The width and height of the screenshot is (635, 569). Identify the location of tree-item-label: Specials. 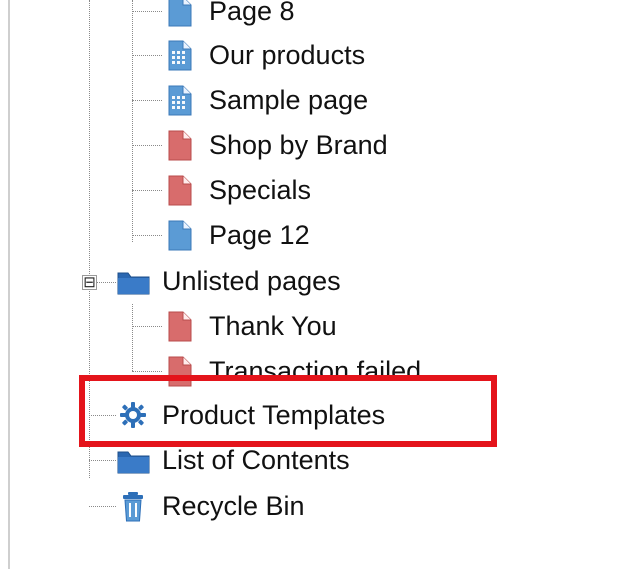
(260, 189).